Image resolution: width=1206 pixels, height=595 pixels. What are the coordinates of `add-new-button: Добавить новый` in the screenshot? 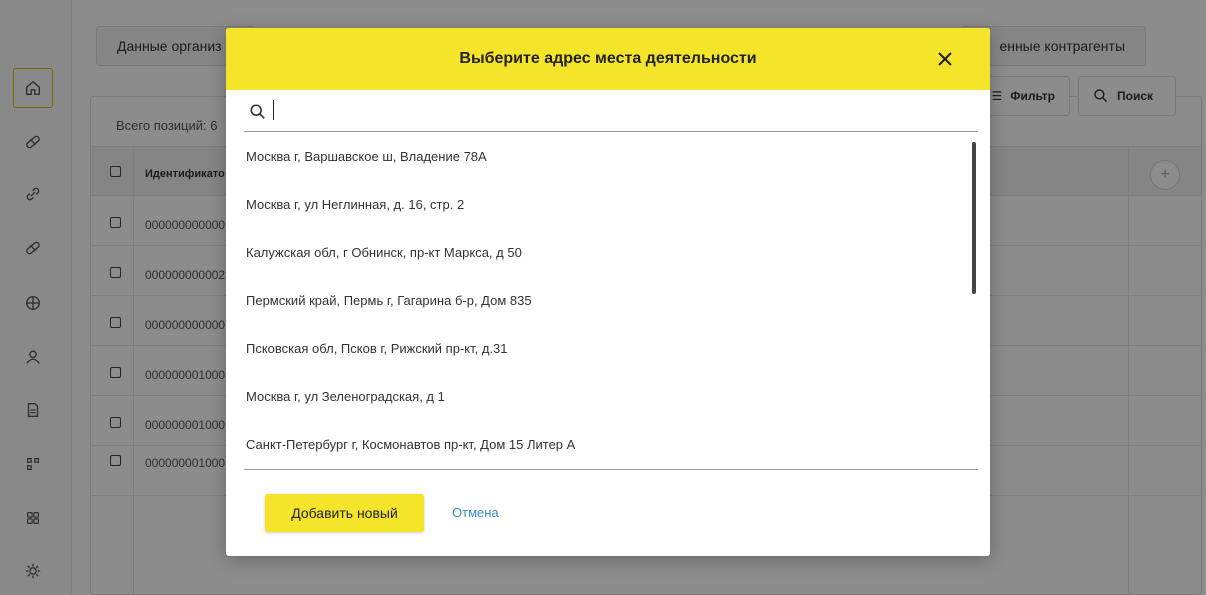 It's located at (344, 513).